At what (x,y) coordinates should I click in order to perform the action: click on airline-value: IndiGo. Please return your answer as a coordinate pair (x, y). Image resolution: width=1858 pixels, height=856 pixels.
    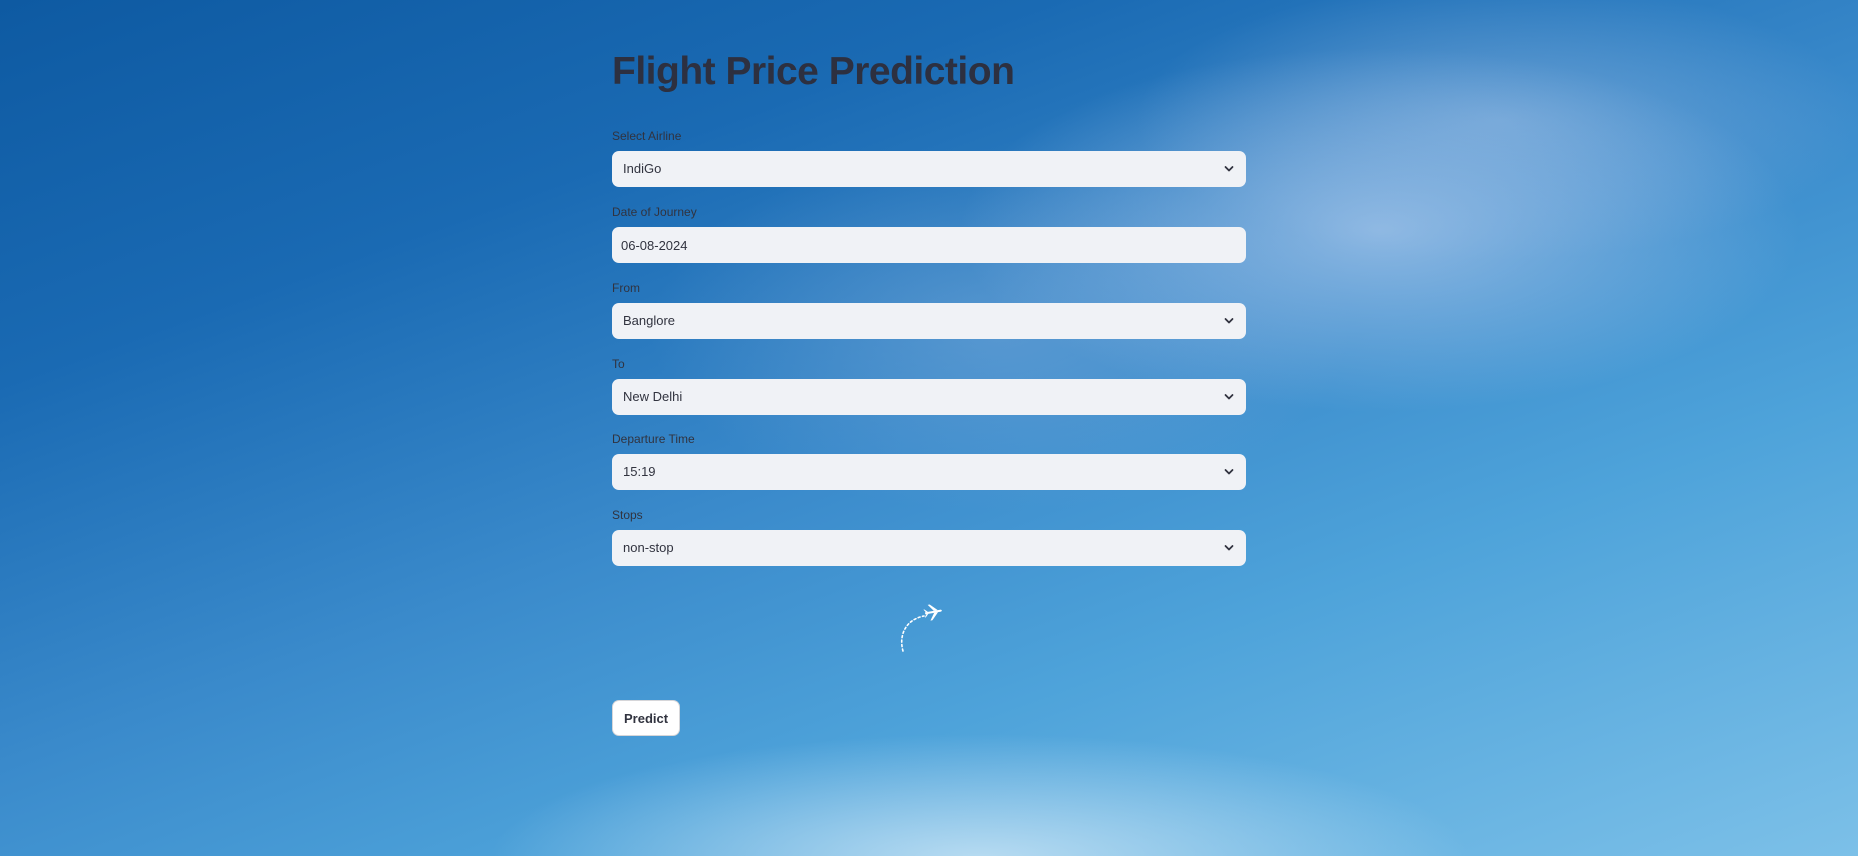
    Looking at the image, I should click on (642, 168).